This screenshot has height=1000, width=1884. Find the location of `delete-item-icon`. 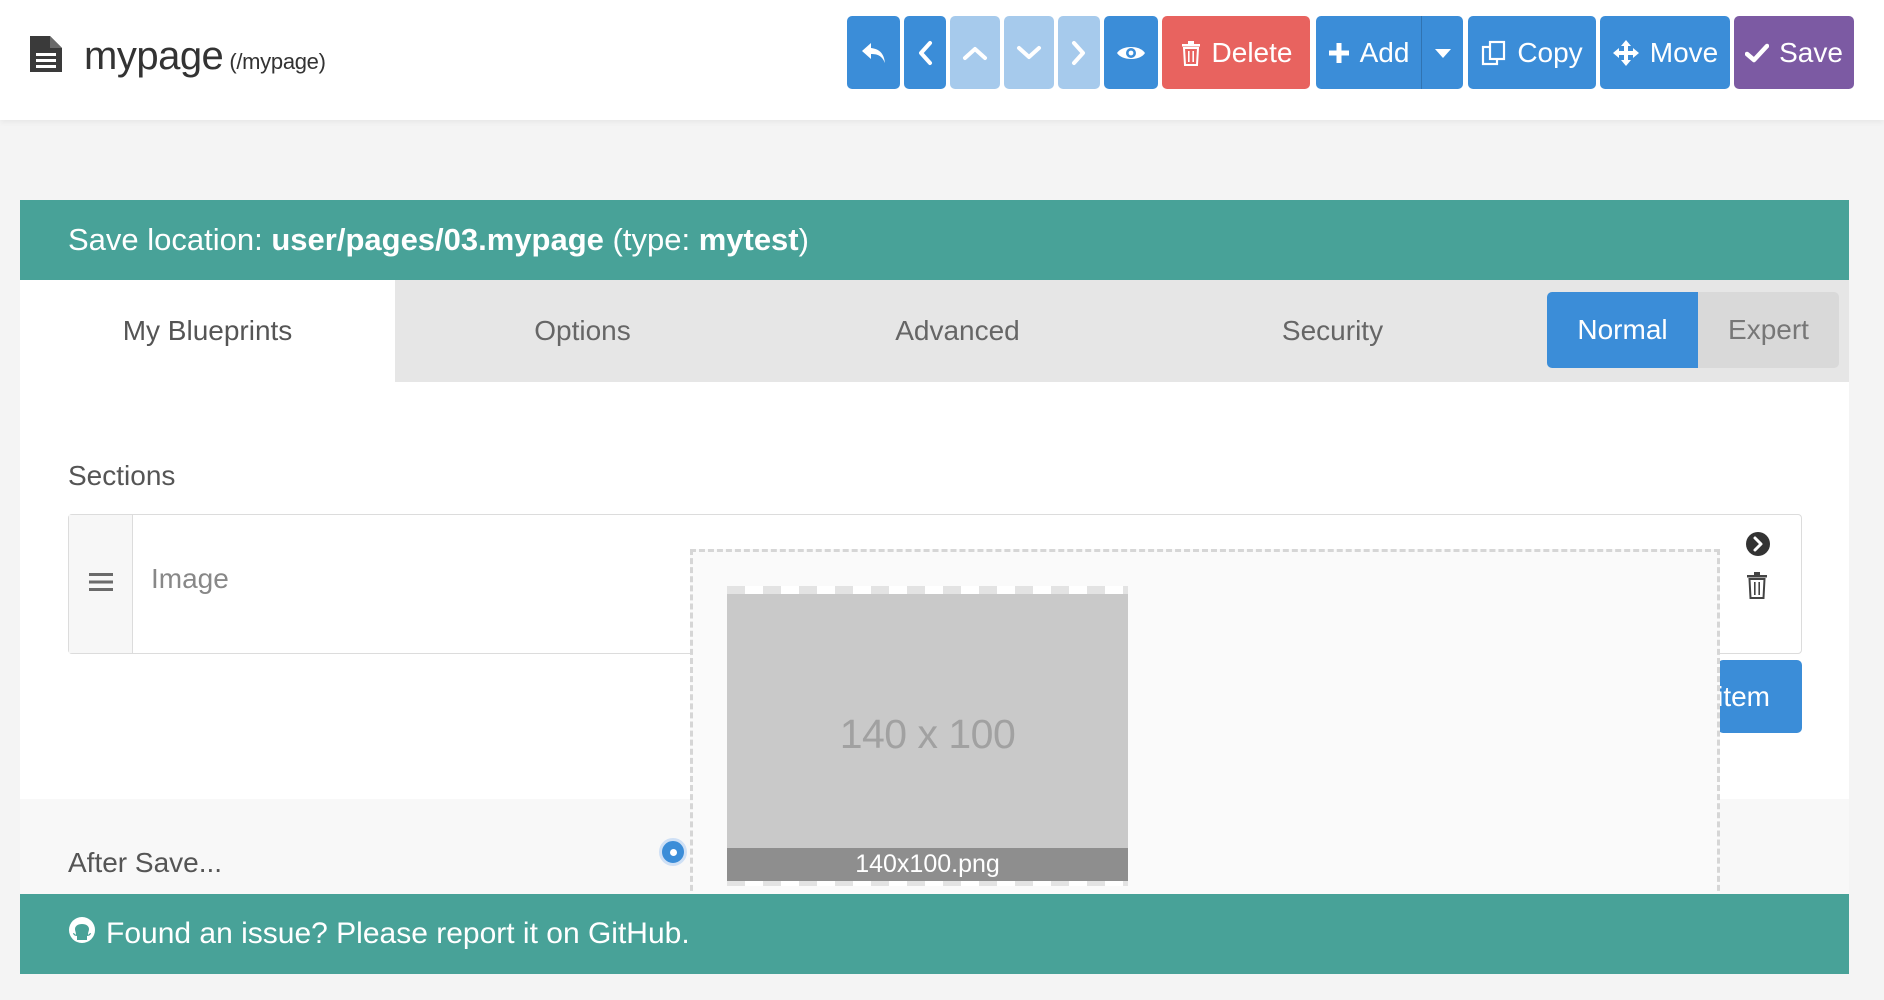

delete-item-icon is located at coordinates (1759, 585).